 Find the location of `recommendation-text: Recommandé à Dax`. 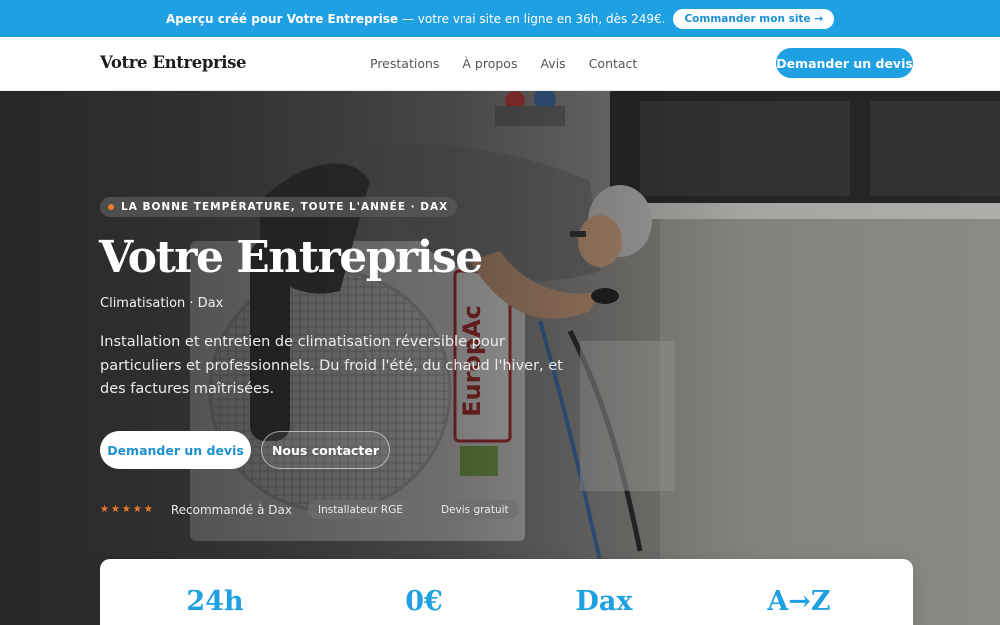

recommendation-text: Recommandé à Dax is located at coordinates (231, 509).